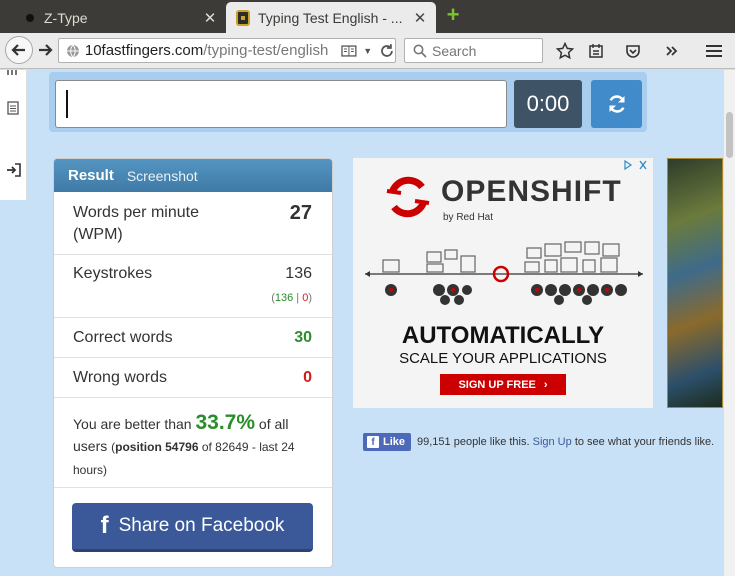 The width and height of the screenshot is (735, 576). What do you see at coordinates (284, 298) in the screenshot?
I see `keystrokes-correct: 136` at bounding box center [284, 298].